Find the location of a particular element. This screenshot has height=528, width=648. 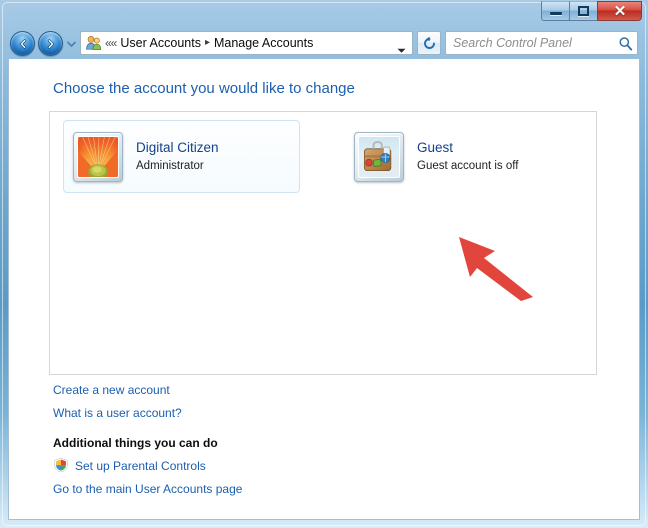

window-controls: ✕ is located at coordinates (591, 12).